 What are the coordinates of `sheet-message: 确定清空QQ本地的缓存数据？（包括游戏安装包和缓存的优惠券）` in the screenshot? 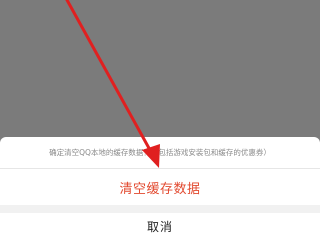 It's located at (160, 152).